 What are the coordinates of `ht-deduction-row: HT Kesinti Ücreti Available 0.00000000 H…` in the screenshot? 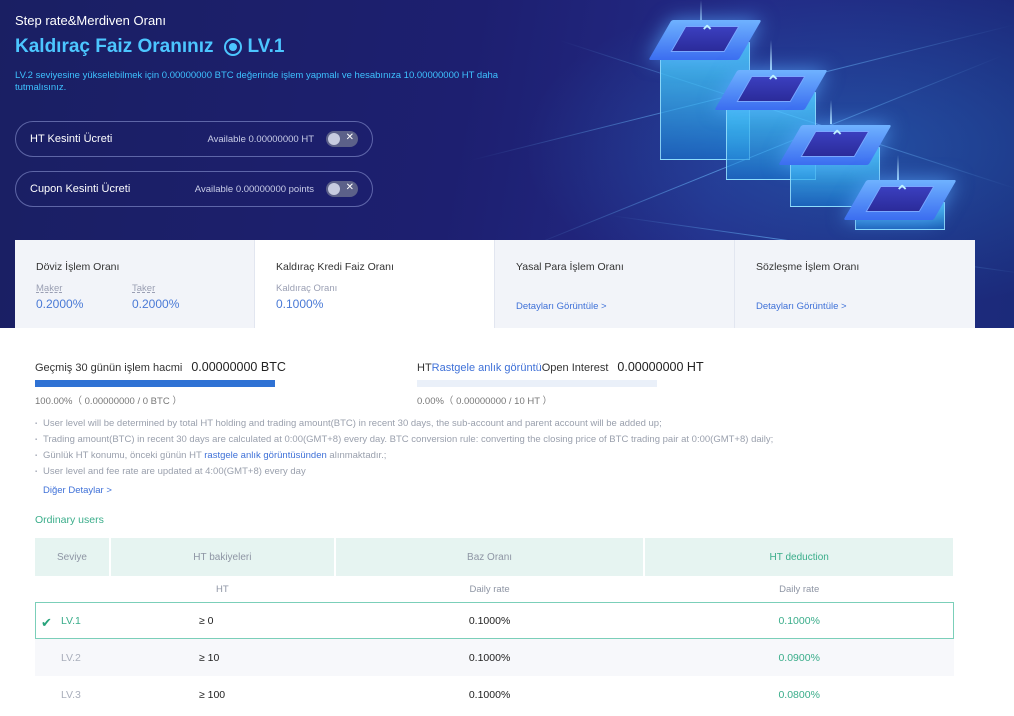 It's located at (194, 139).